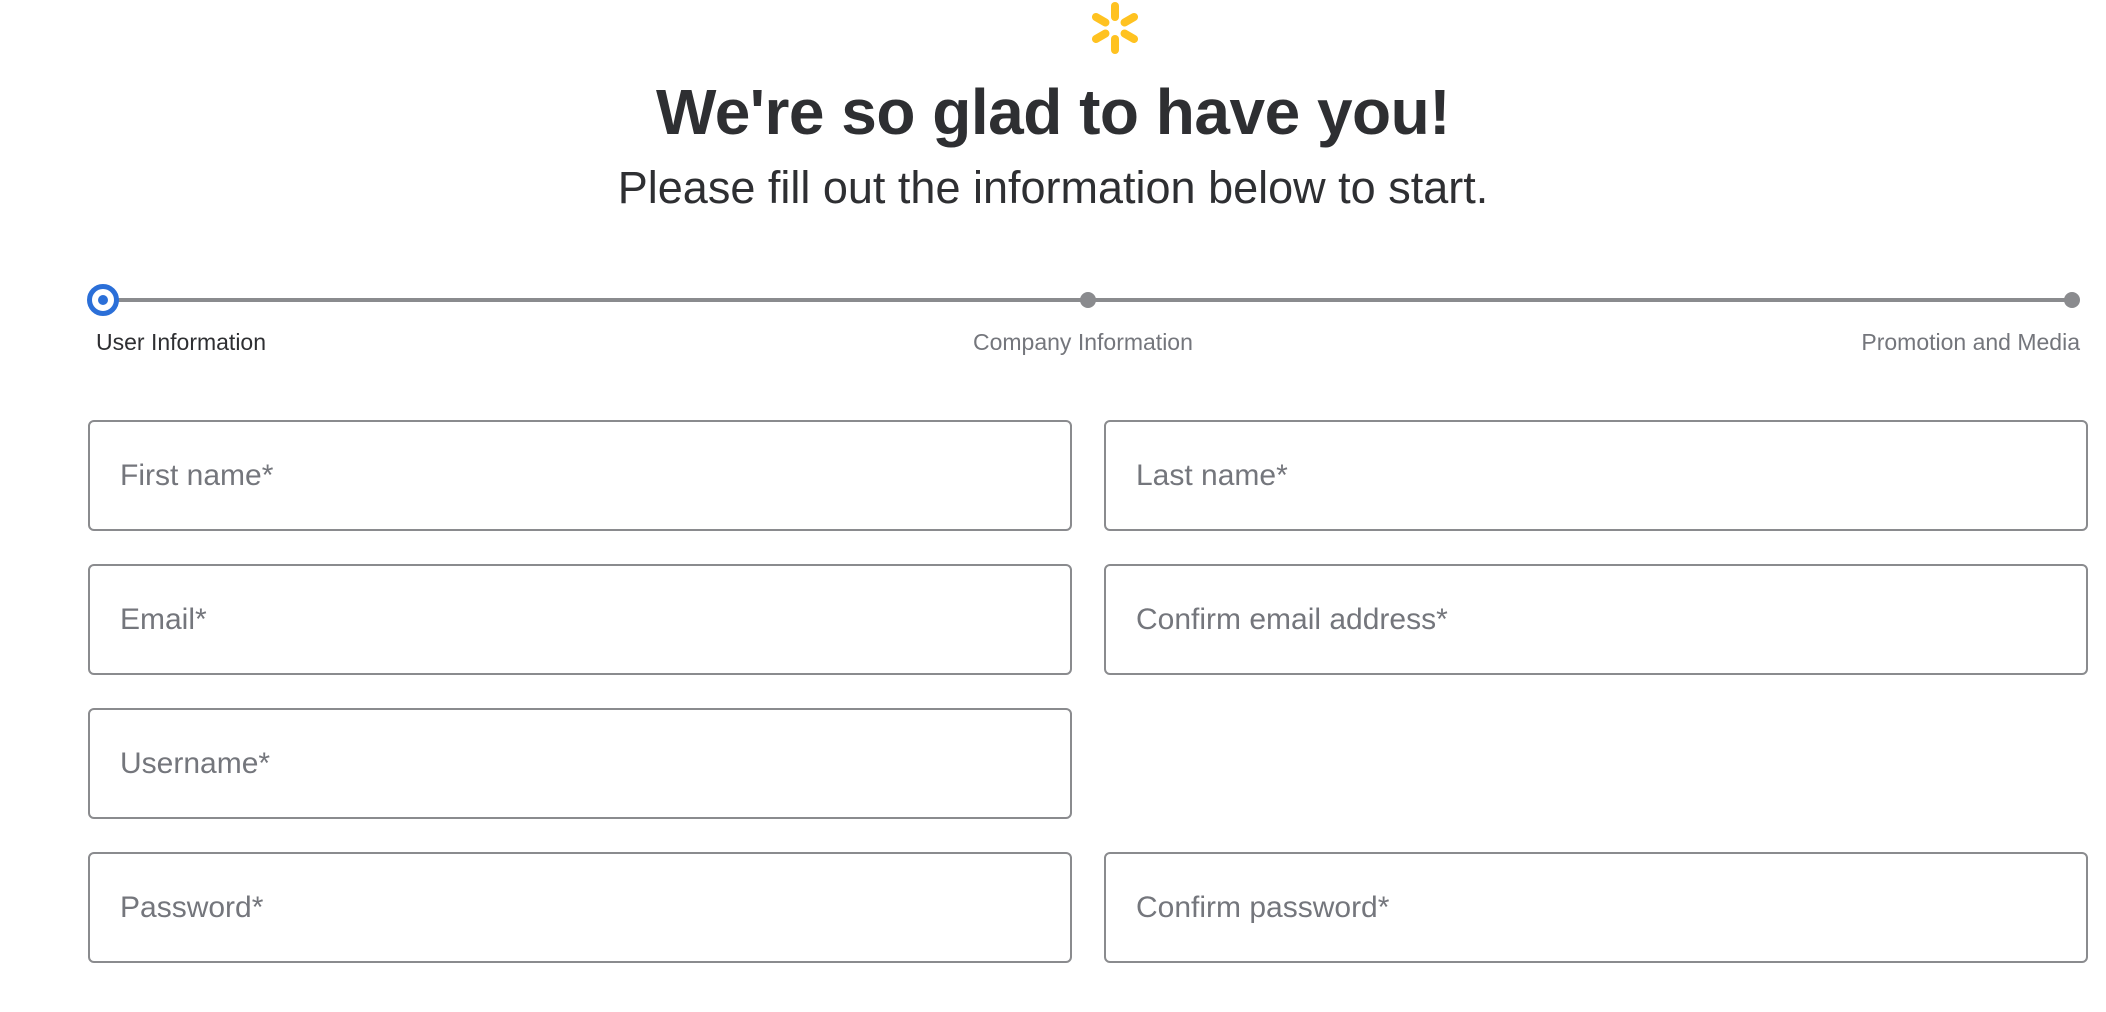 Image resolution: width=2106 pixels, height=1012 pixels. I want to click on username-input, so click(580, 763).